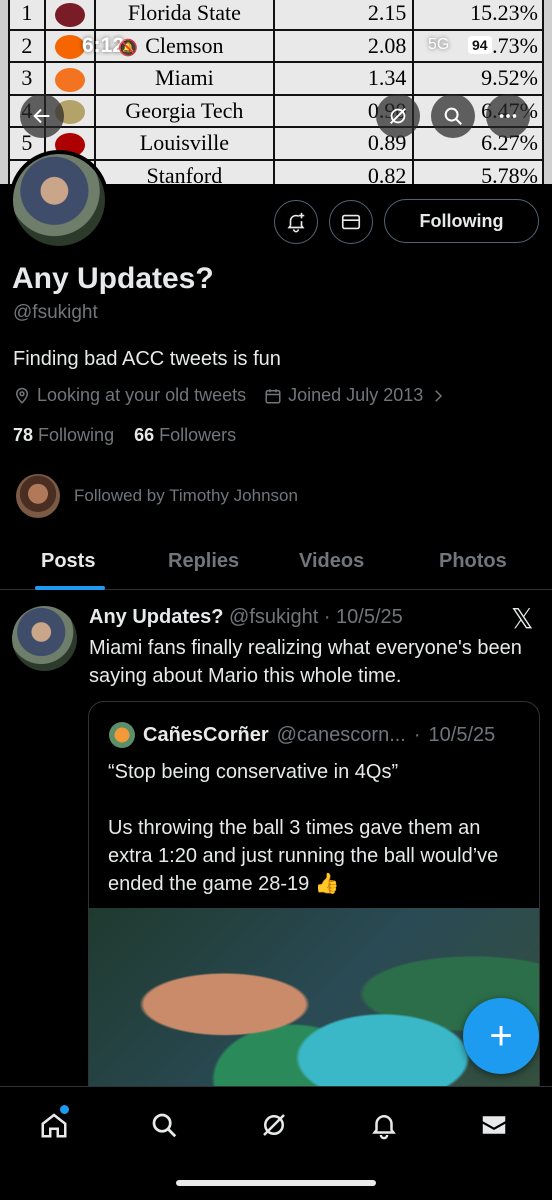  I want to click on table-row: 1 Florida State 2.15 15.23%, so click(276, 15).